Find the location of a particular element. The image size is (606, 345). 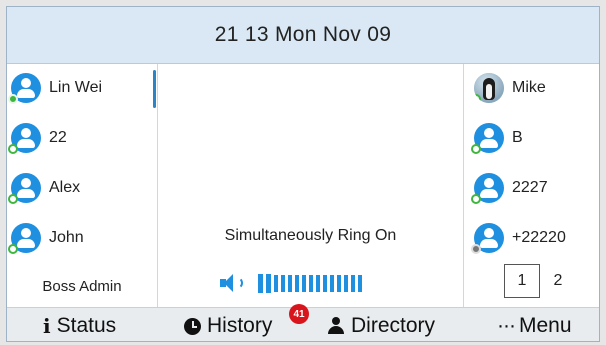

person-icon is located at coordinates (336, 326).